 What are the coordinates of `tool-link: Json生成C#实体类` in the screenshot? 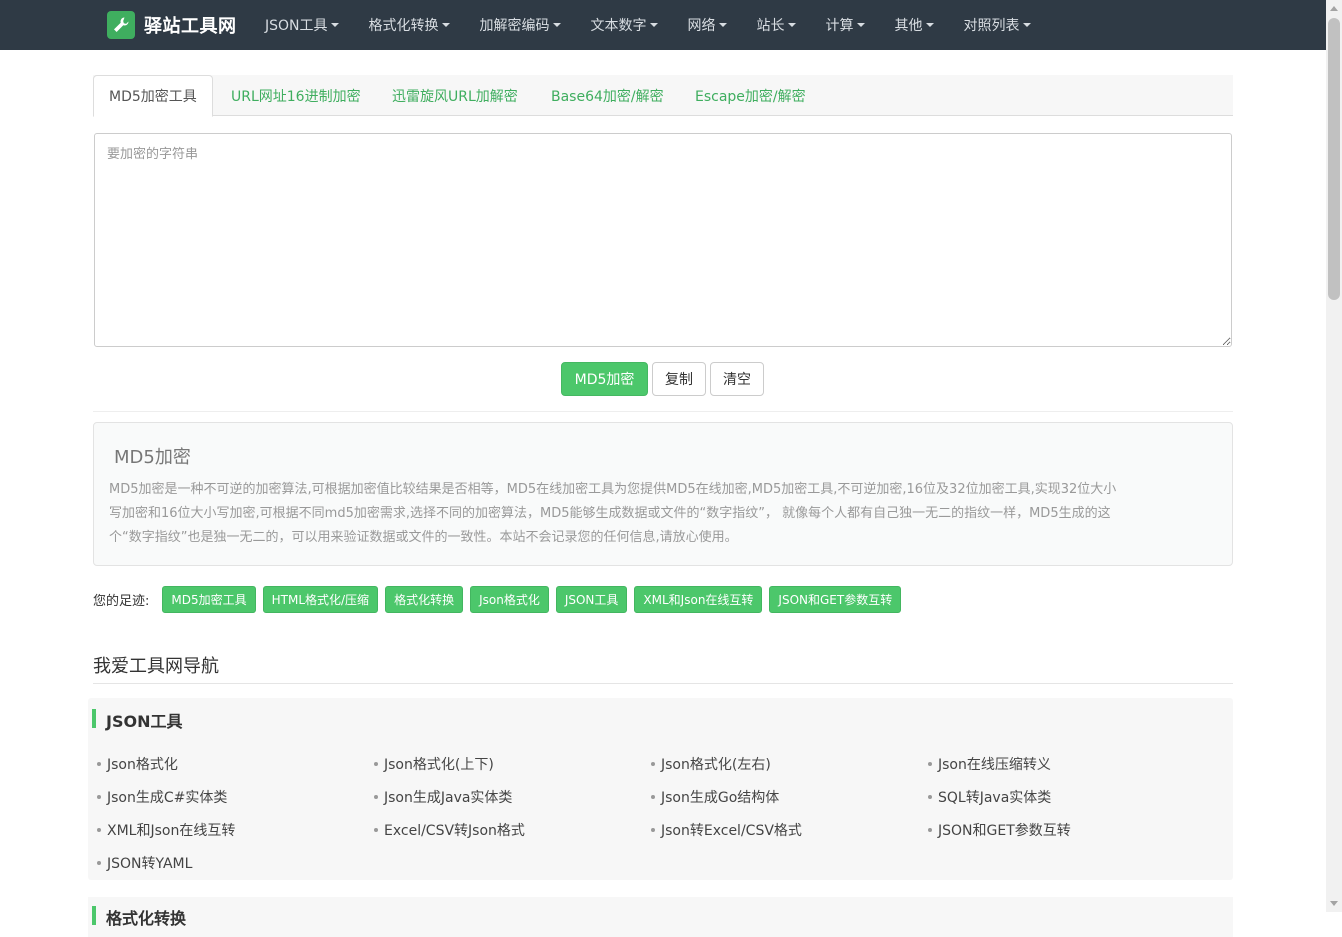 It's located at (162, 797).